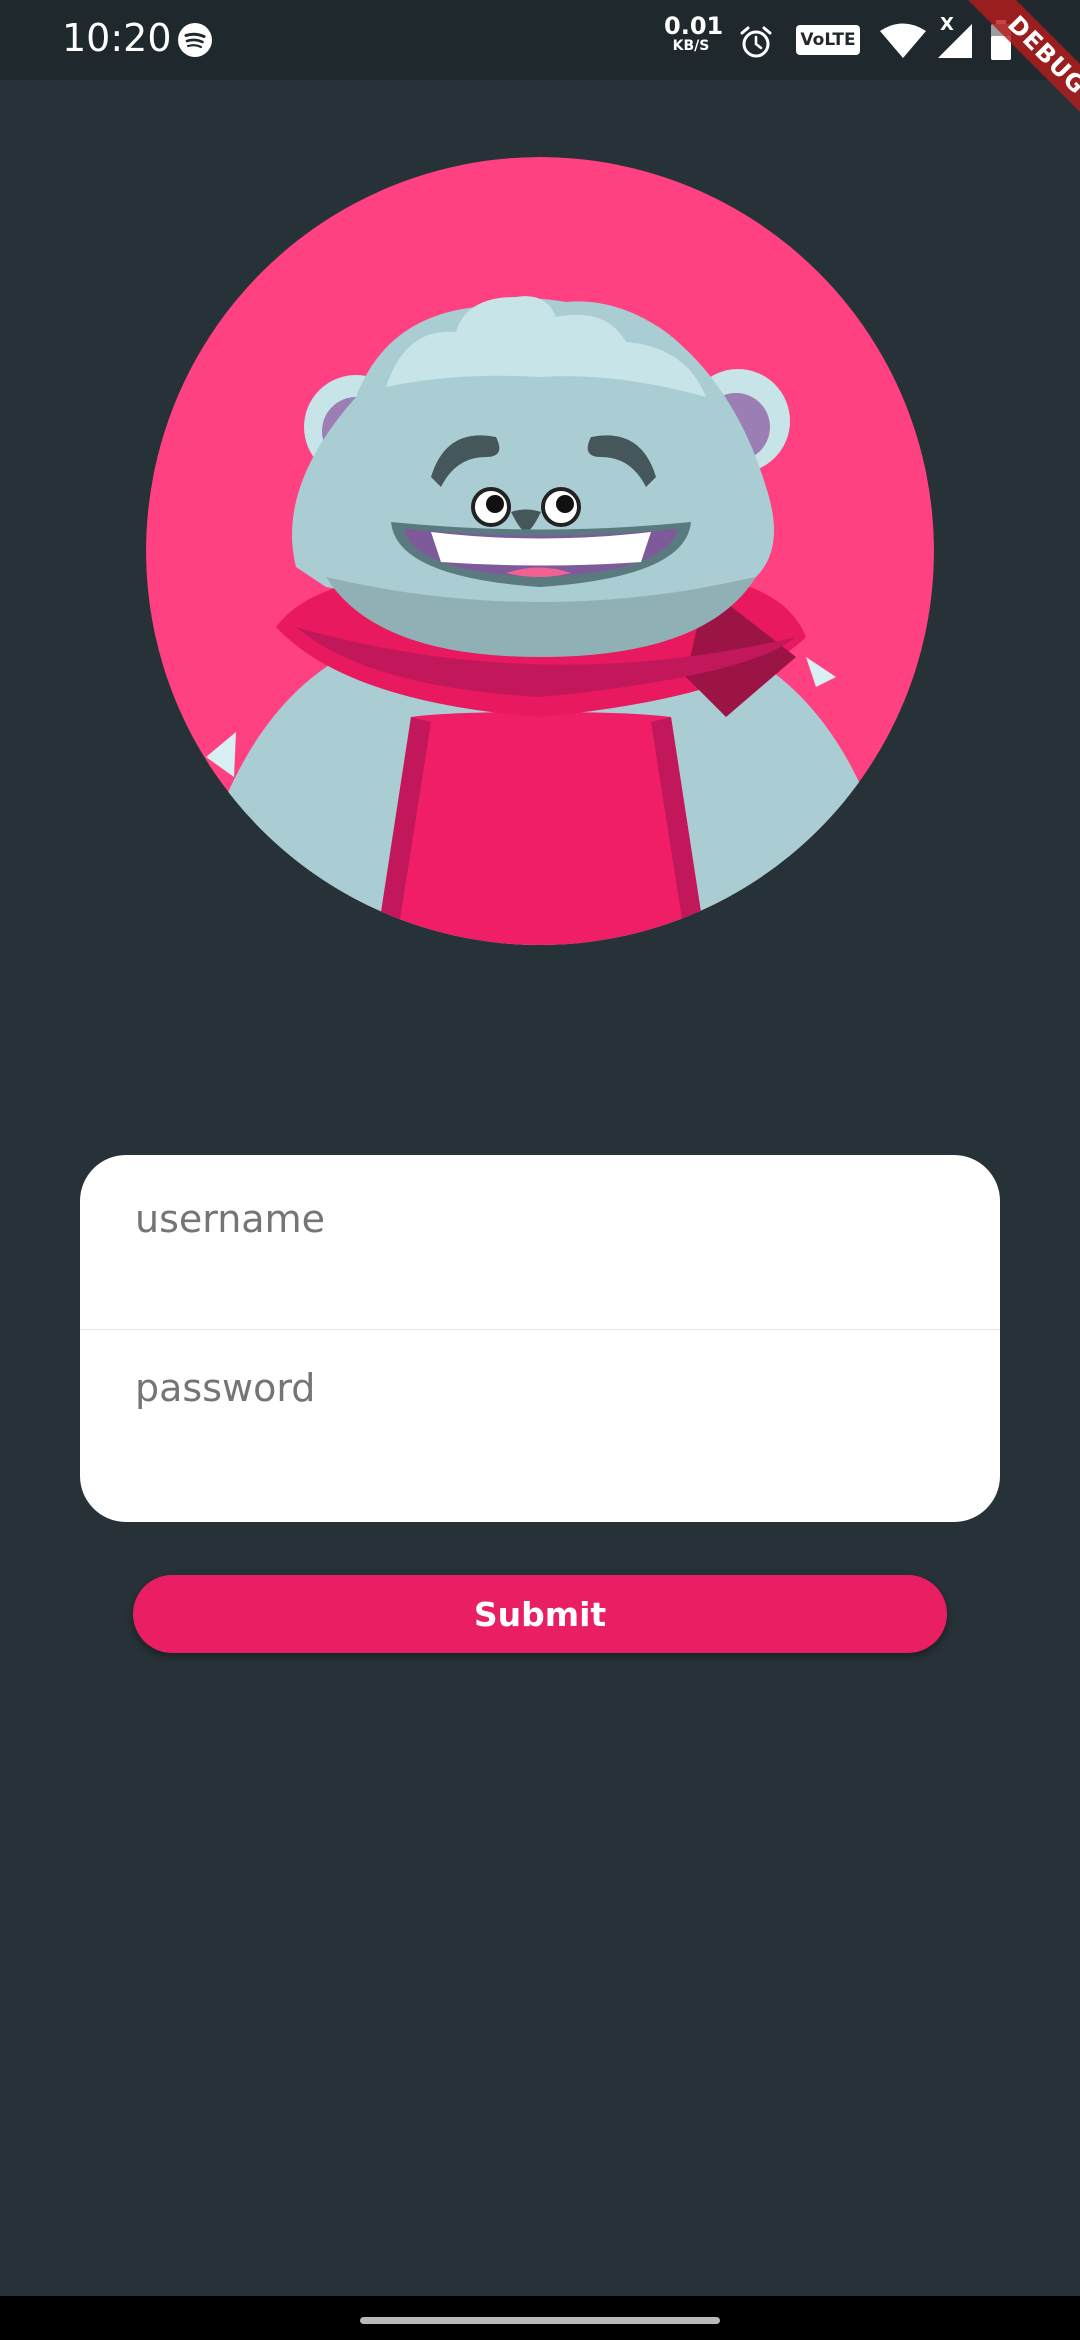 Image resolution: width=1080 pixels, height=2340 pixels. What do you see at coordinates (195, 40) in the screenshot?
I see `spotify-icon` at bounding box center [195, 40].